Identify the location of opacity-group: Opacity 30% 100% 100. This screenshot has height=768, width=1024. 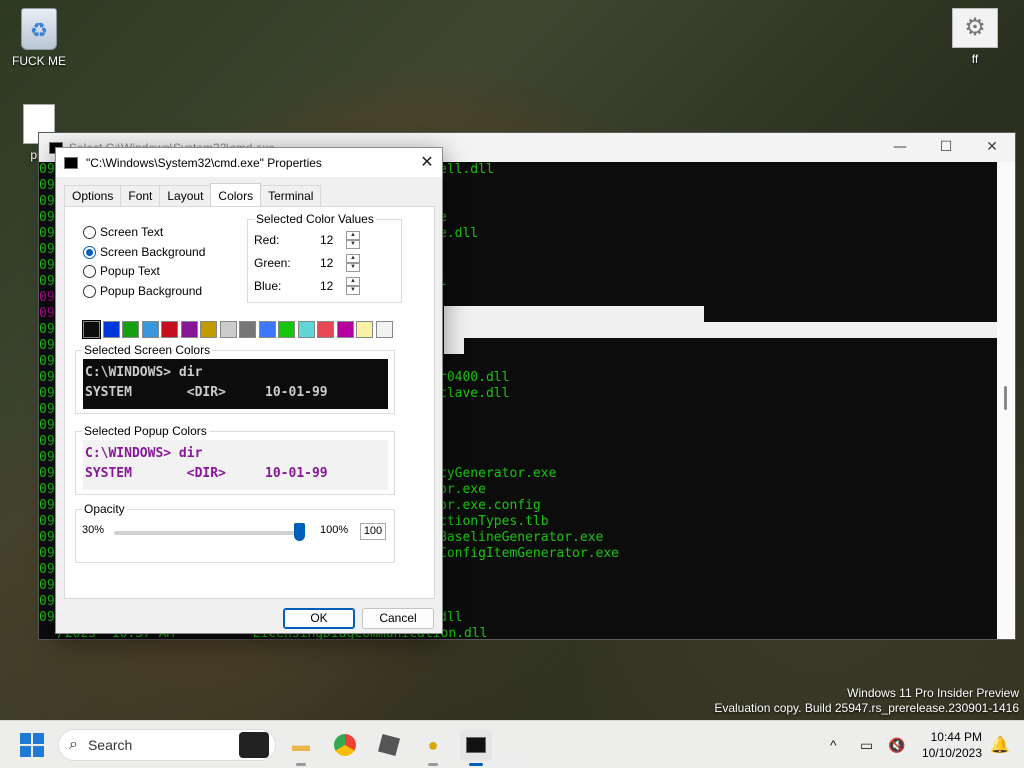
(235, 532).